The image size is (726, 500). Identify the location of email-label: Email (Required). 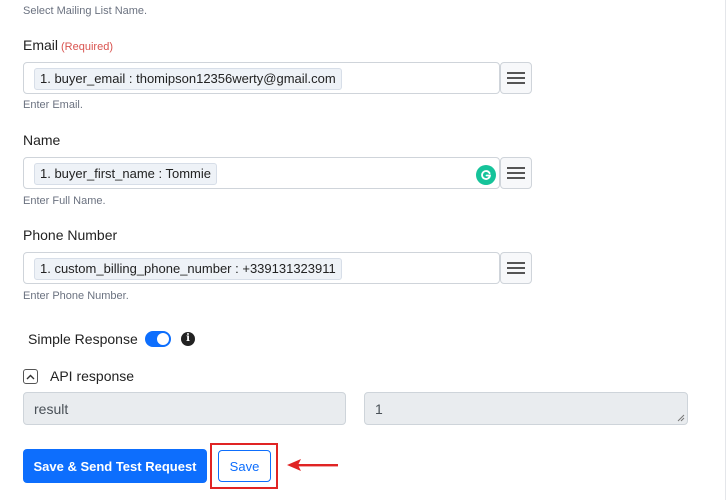
(68, 45).